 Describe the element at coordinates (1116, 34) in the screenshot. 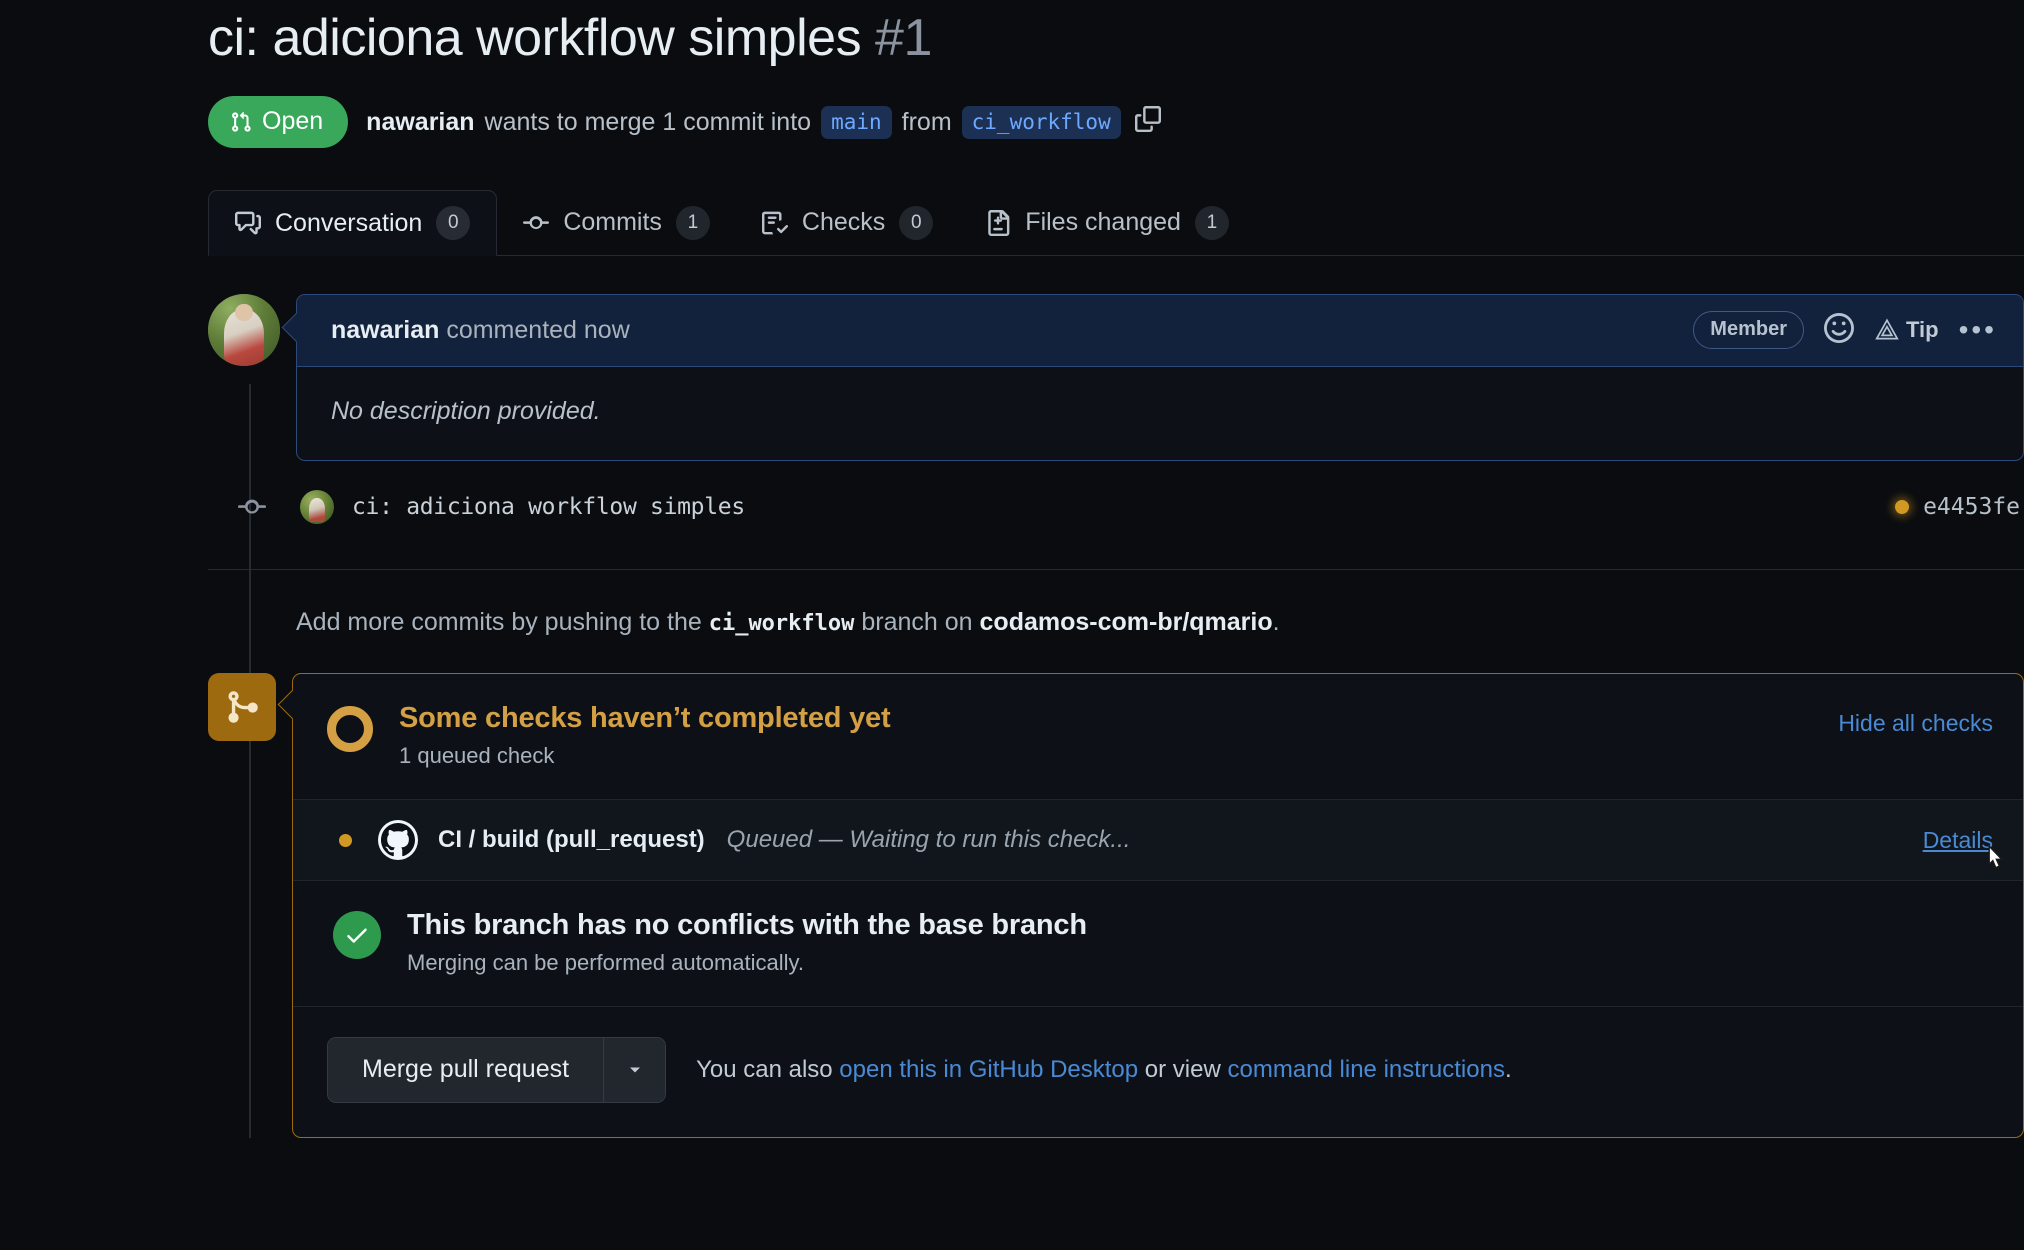

I see `page-title: ci: adiciona workflow simples #1` at that location.